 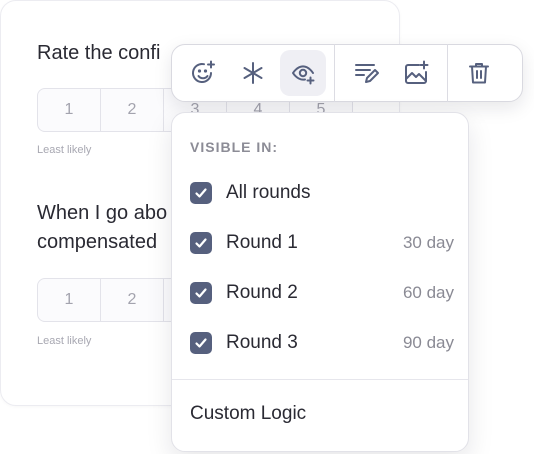 I want to click on option-label: Round 1, so click(x=262, y=242).